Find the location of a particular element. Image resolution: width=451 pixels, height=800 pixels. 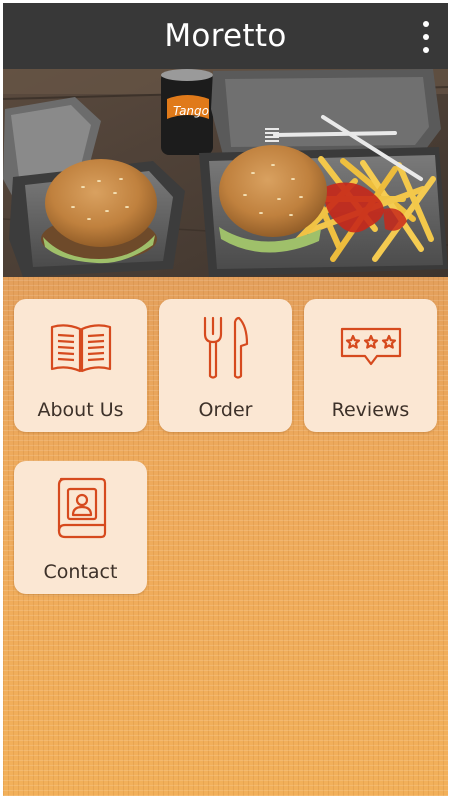

about-us-tile: About Us is located at coordinates (80, 365).